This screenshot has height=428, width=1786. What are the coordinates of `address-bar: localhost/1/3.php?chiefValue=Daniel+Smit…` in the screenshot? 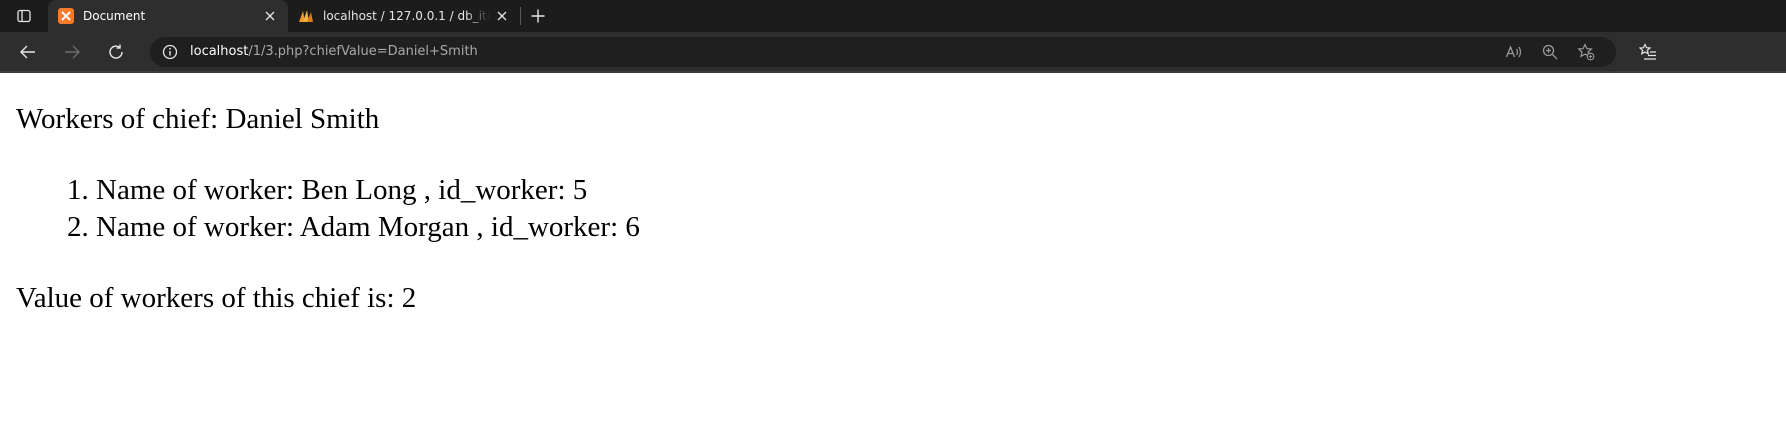 It's located at (883, 51).